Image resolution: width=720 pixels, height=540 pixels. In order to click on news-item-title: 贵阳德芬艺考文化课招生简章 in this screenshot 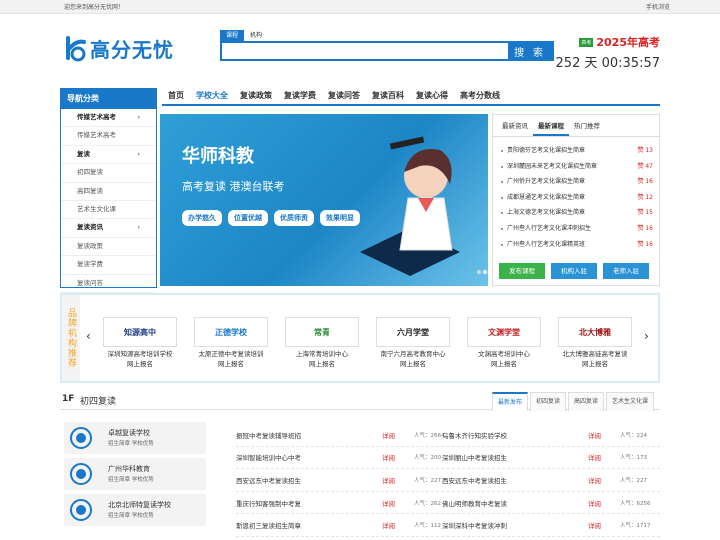, I will do `click(542, 151)`.